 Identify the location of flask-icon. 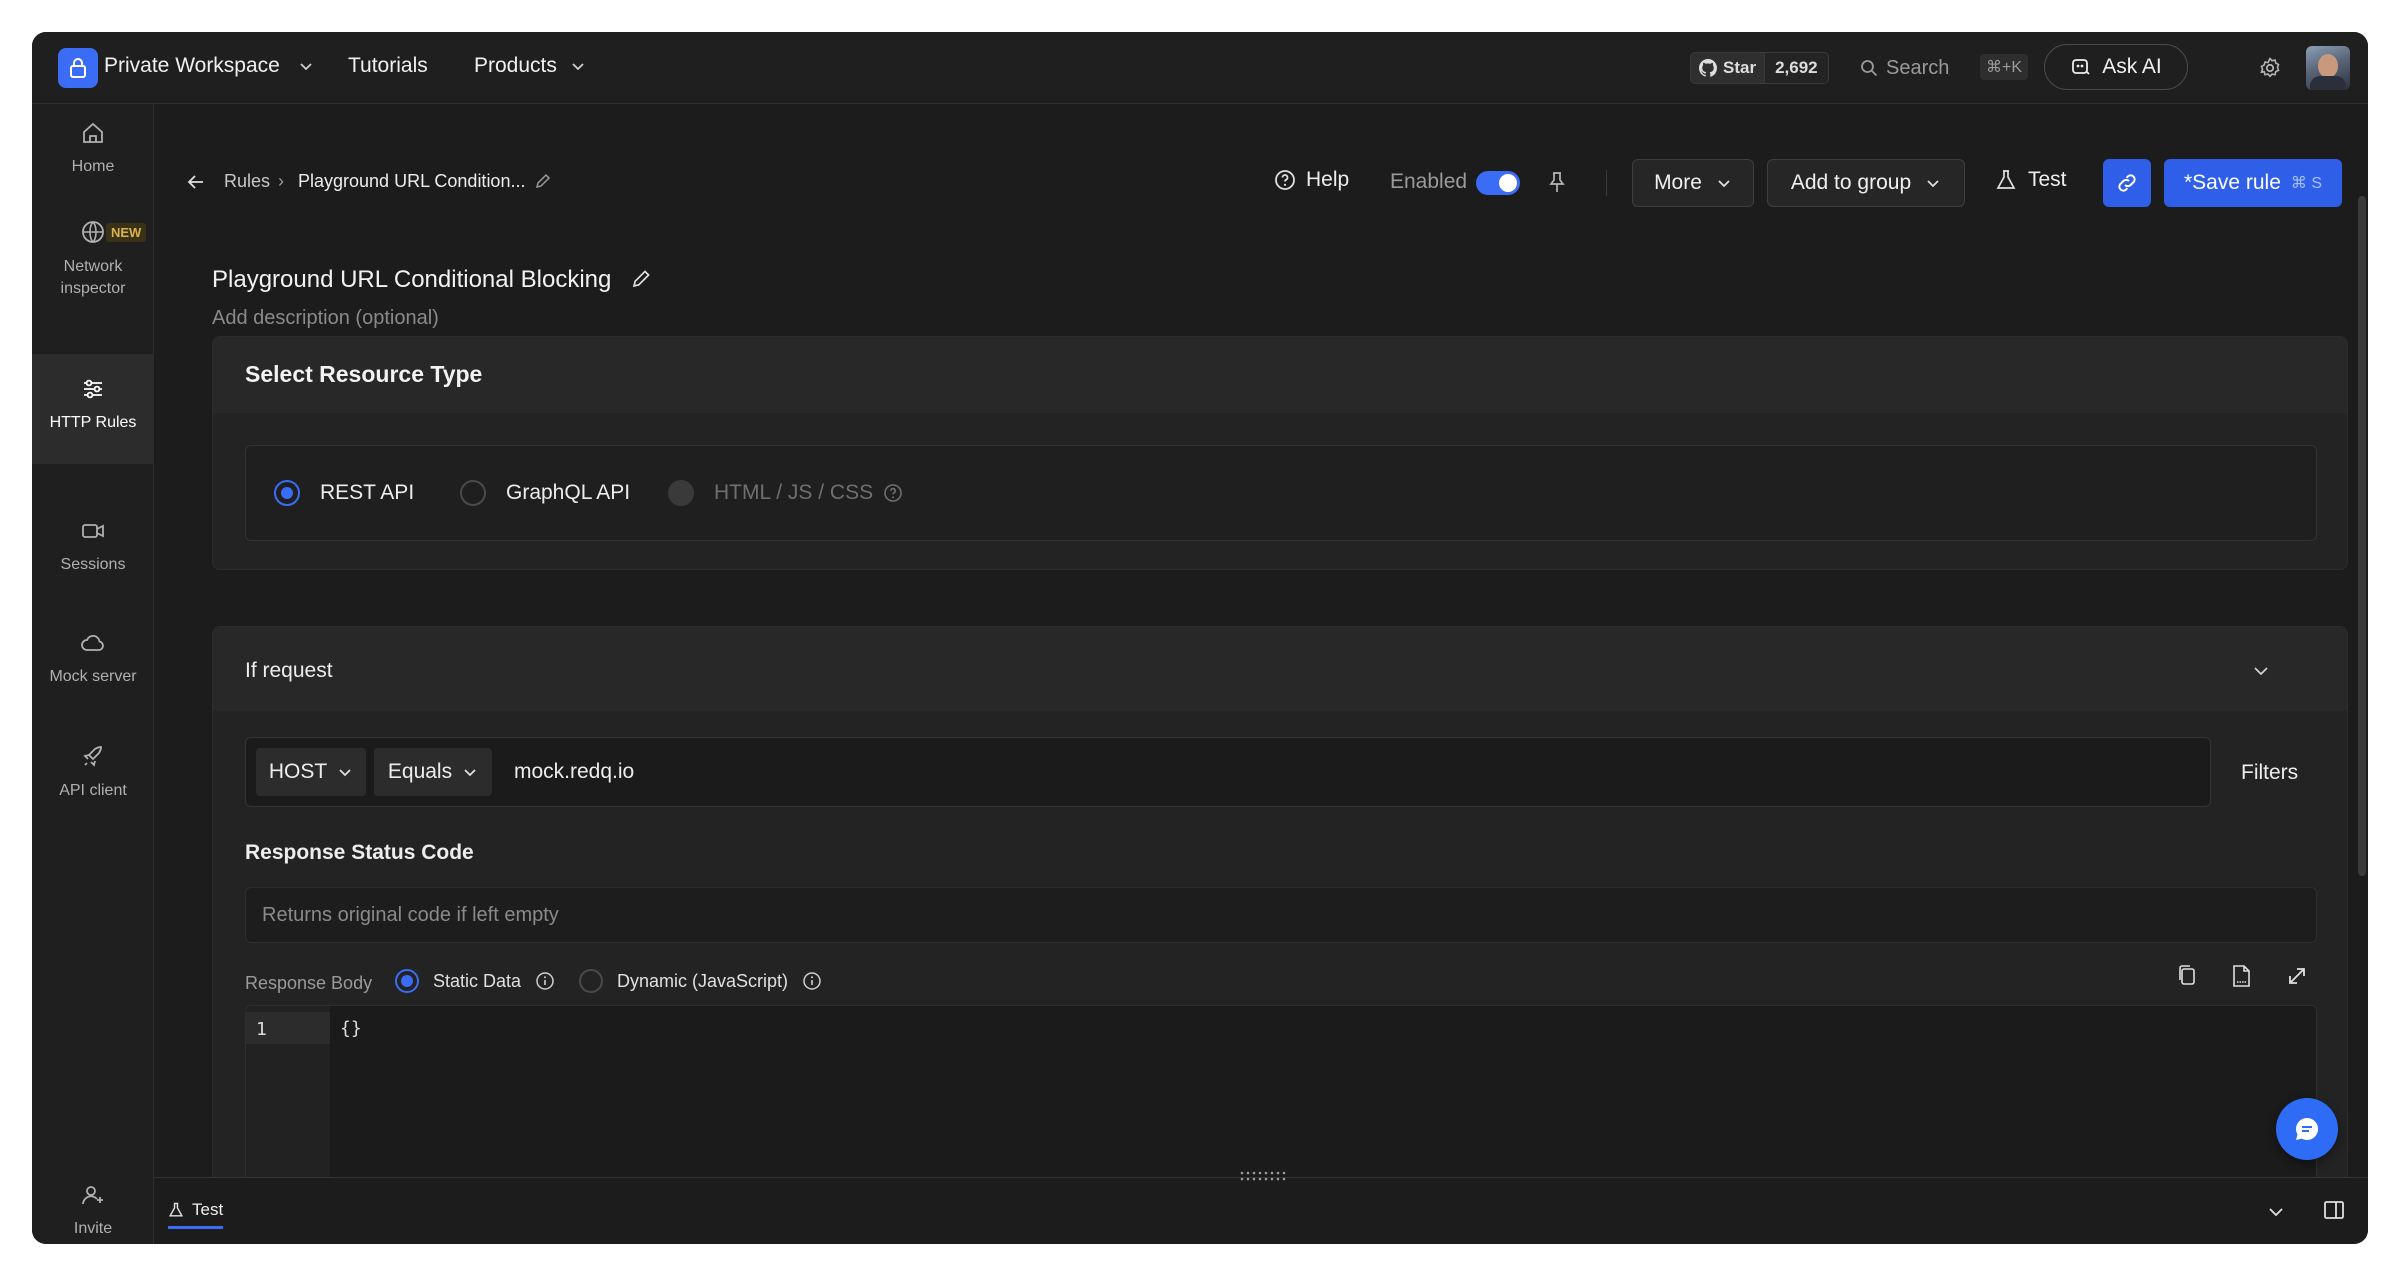
(176, 1209).